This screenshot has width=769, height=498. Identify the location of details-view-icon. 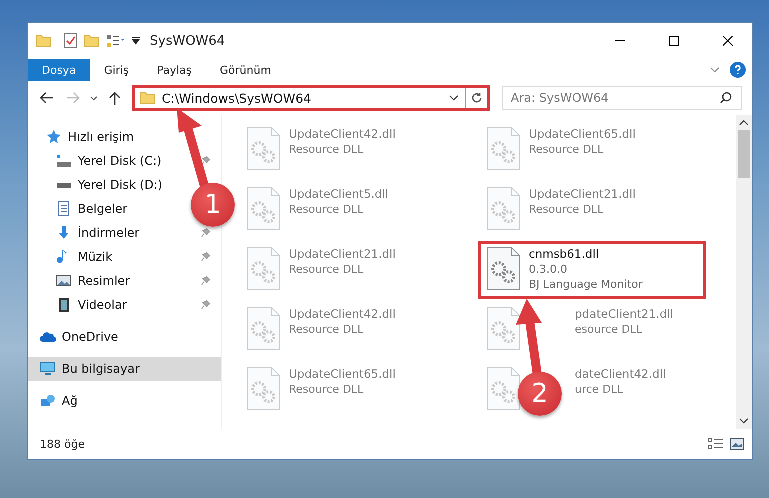
(716, 444).